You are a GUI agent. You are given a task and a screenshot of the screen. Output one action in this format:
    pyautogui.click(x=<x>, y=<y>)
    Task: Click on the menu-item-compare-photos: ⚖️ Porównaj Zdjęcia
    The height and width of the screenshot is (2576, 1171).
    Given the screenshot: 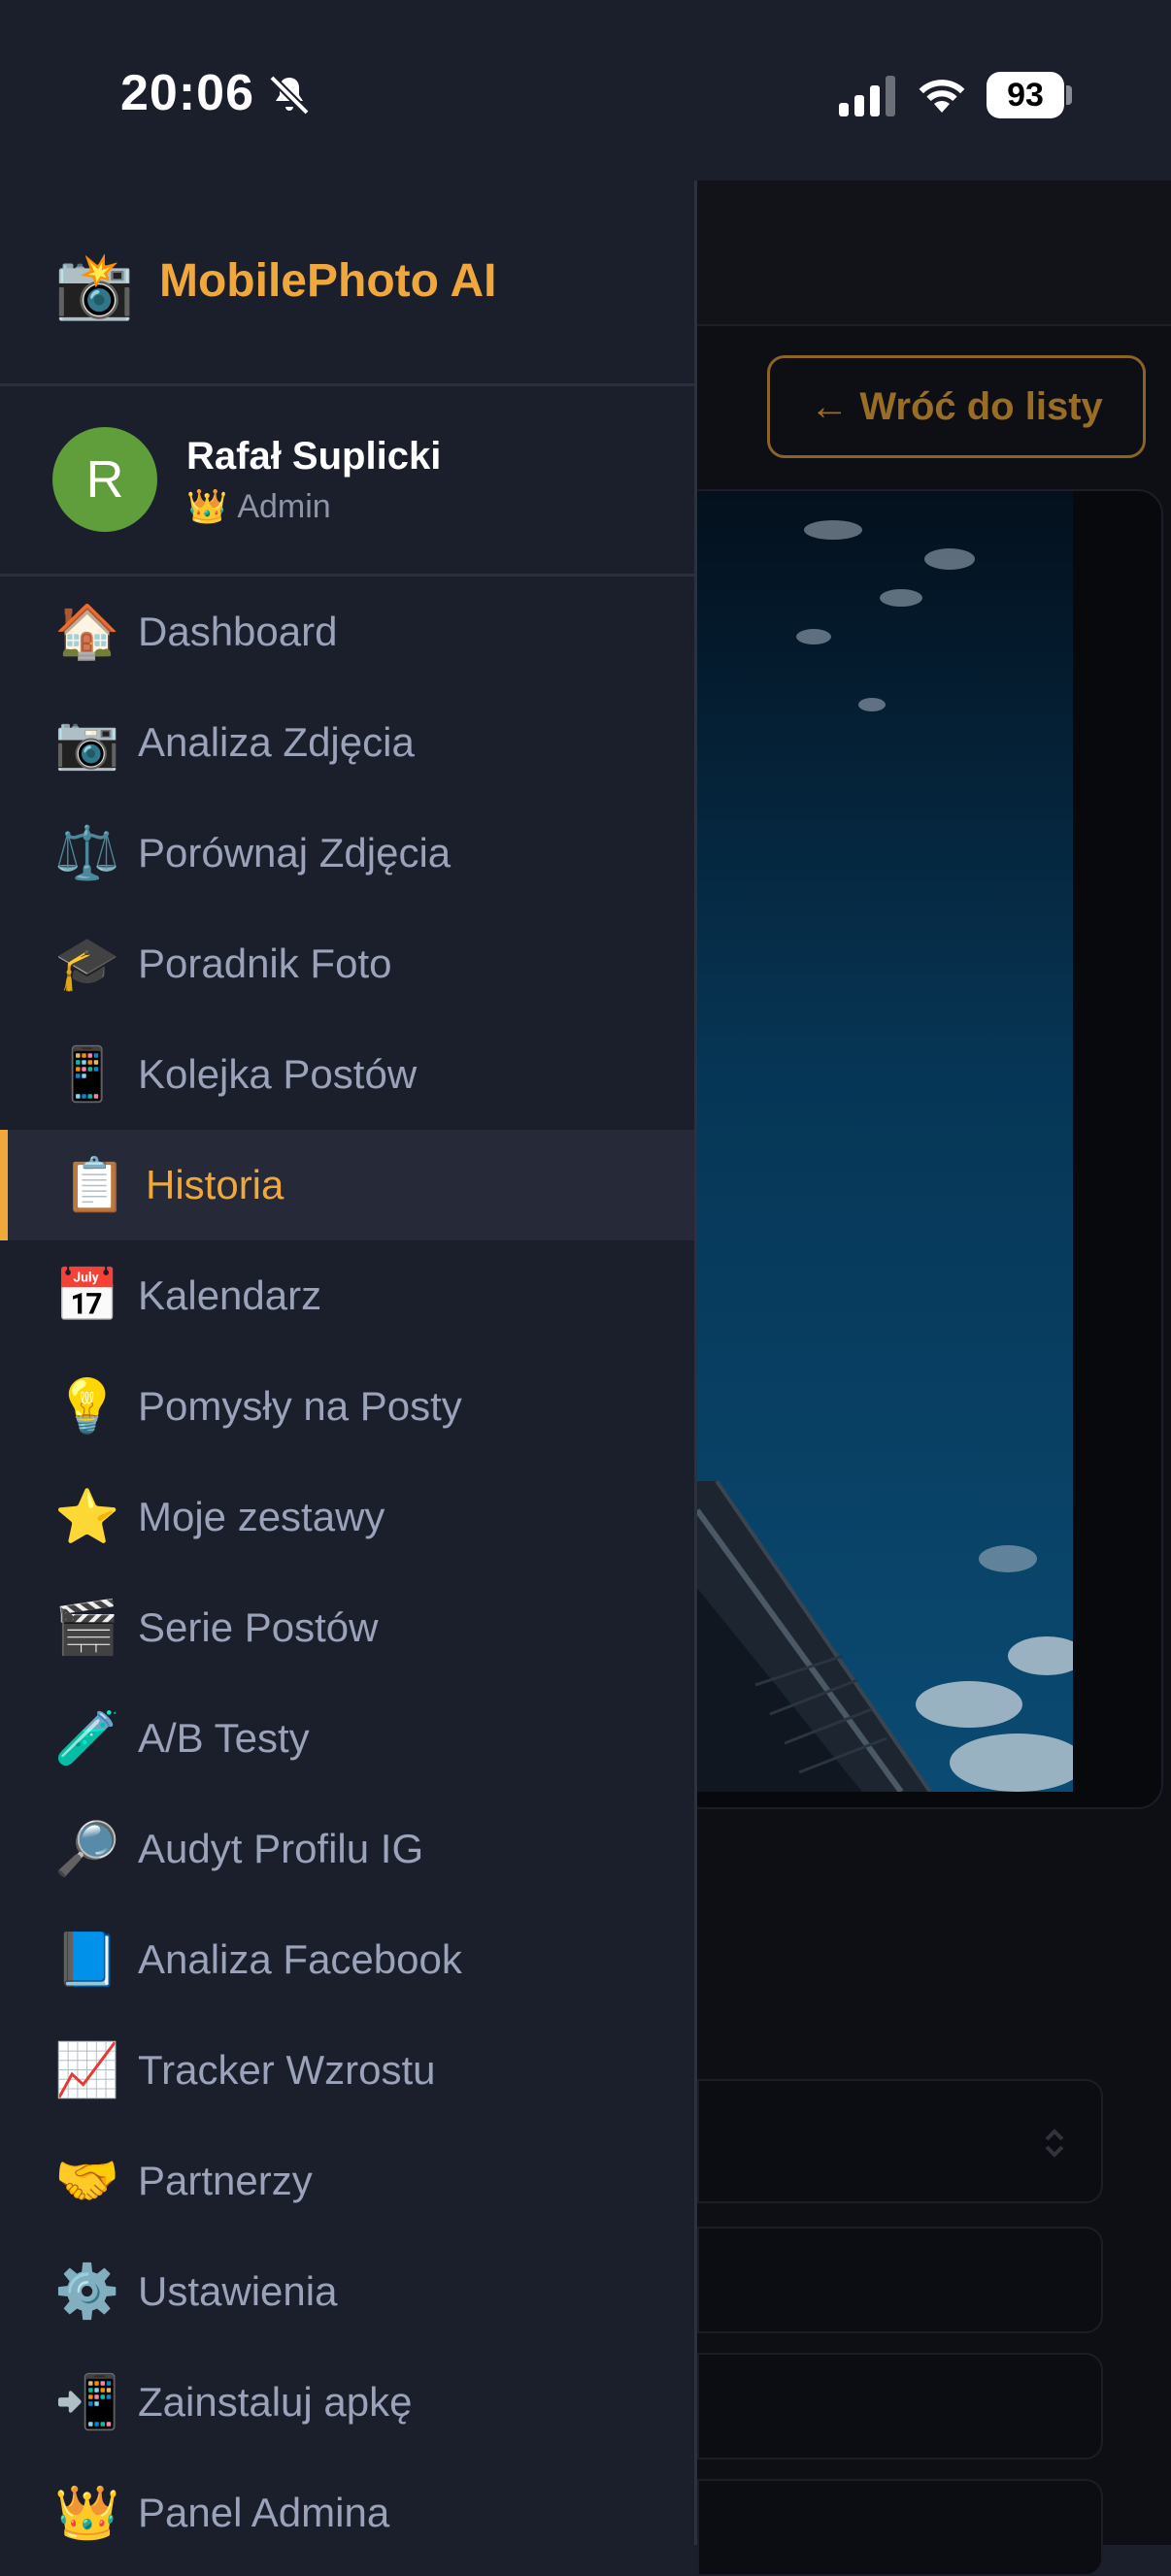 What is the action you would take?
    pyautogui.click(x=347, y=853)
    